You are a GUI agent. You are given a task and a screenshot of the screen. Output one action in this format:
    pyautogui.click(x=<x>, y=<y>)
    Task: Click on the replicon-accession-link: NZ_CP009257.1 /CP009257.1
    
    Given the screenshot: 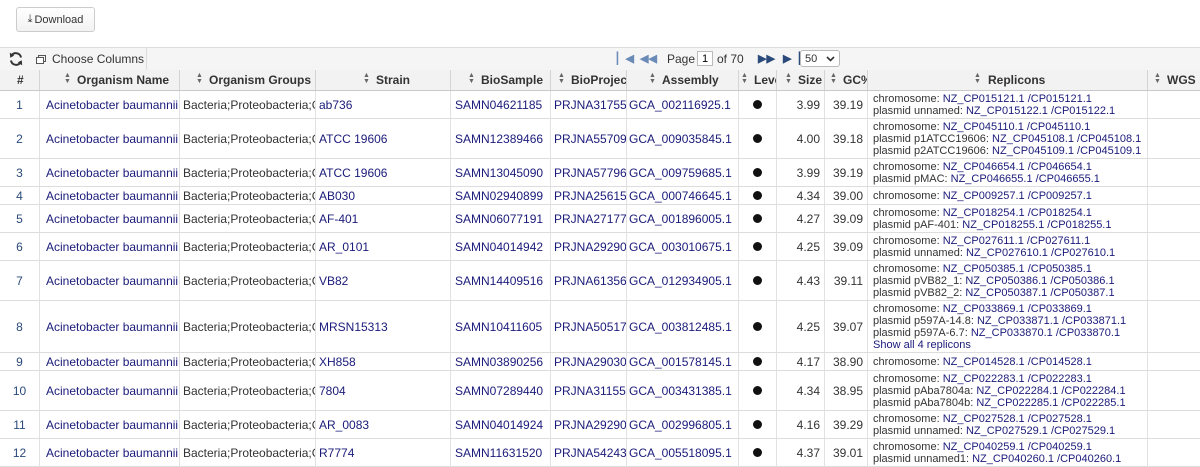 What is the action you would take?
    pyautogui.click(x=1017, y=196)
    